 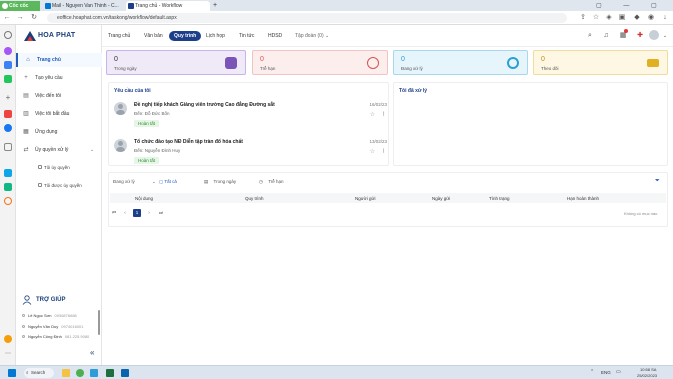 What do you see at coordinates (623, 36) in the screenshot?
I see `calendar-icon: ▦` at bounding box center [623, 36].